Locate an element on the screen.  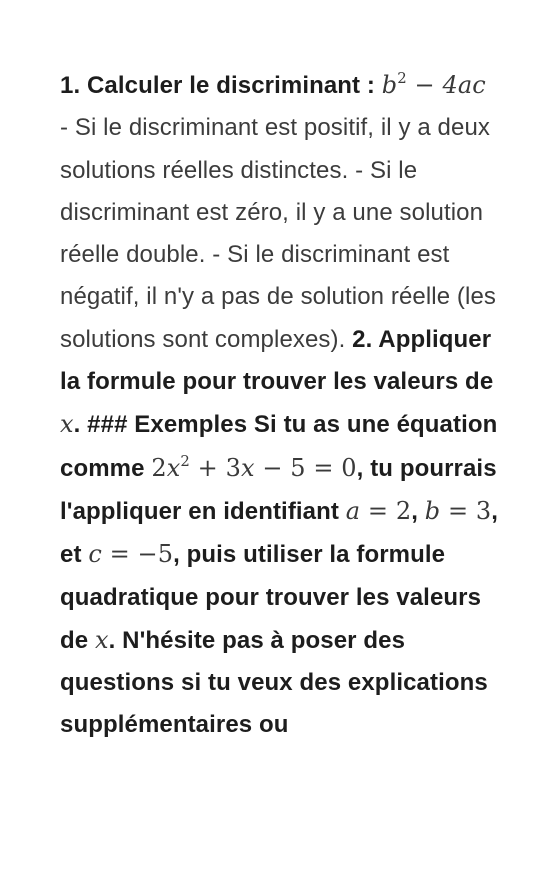
math-a: a is located at coordinates (353, 510).